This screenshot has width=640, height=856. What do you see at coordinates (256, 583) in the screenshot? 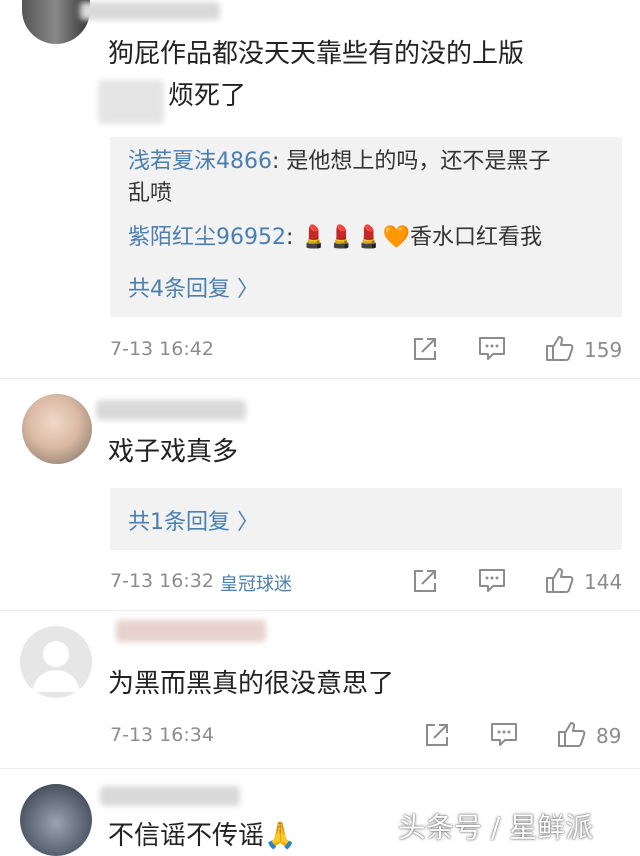
I see `user-badge: 皇冠球迷` at bounding box center [256, 583].